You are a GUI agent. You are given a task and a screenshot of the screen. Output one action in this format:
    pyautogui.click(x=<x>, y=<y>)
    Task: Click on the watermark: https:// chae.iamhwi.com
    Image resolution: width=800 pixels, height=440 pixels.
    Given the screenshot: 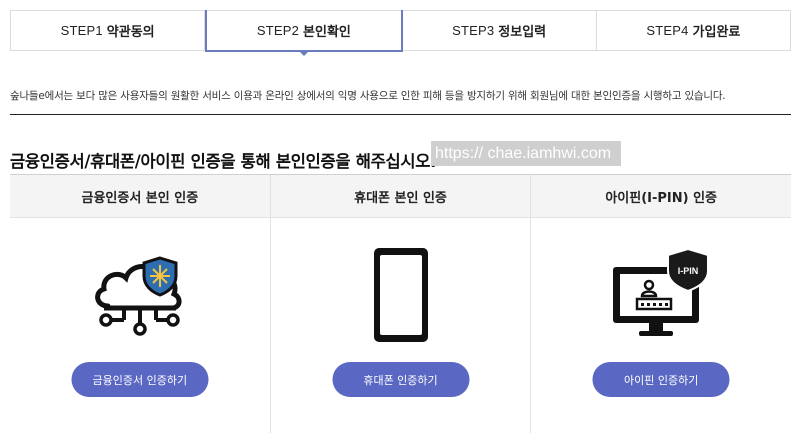 What is the action you would take?
    pyautogui.click(x=526, y=153)
    